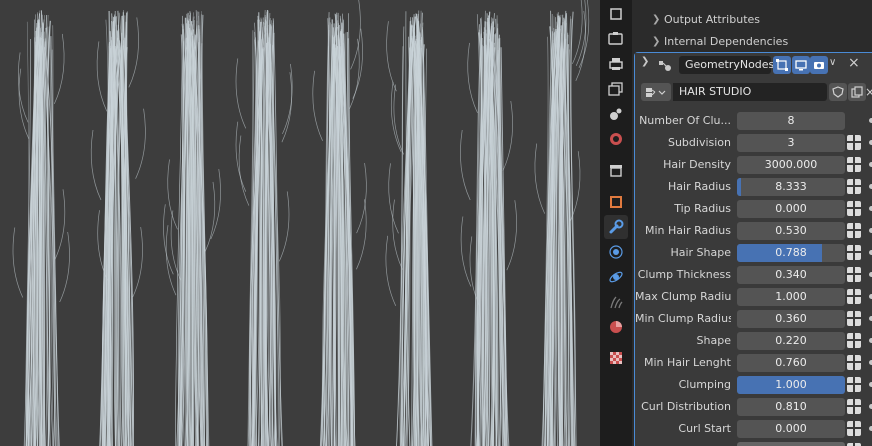 Image resolution: width=872 pixels, height=446 pixels. I want to click on tab-output, so click(616, 64).